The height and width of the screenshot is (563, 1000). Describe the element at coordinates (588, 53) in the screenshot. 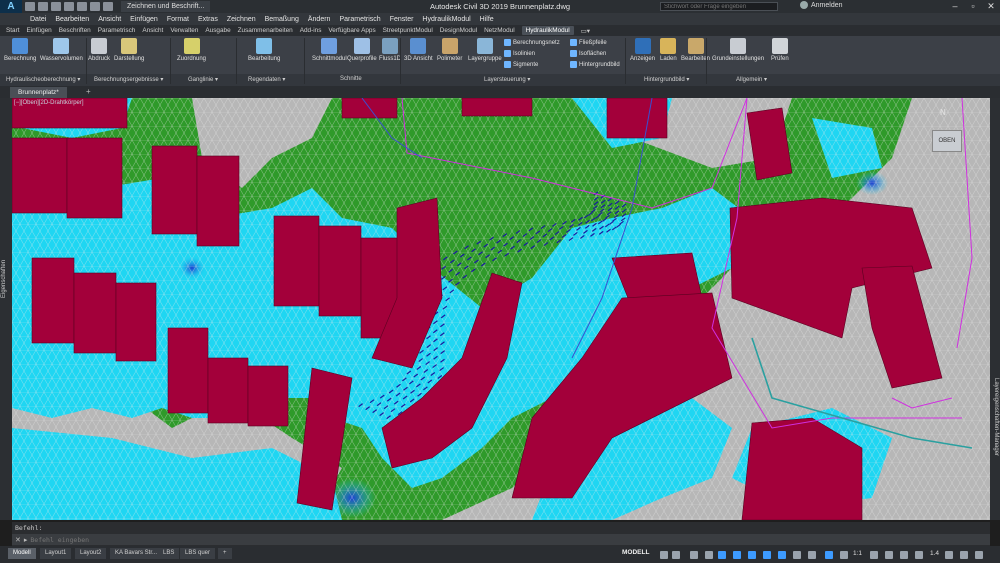

I see `layer-toggle-isoarea: Isoflächen` at that location.